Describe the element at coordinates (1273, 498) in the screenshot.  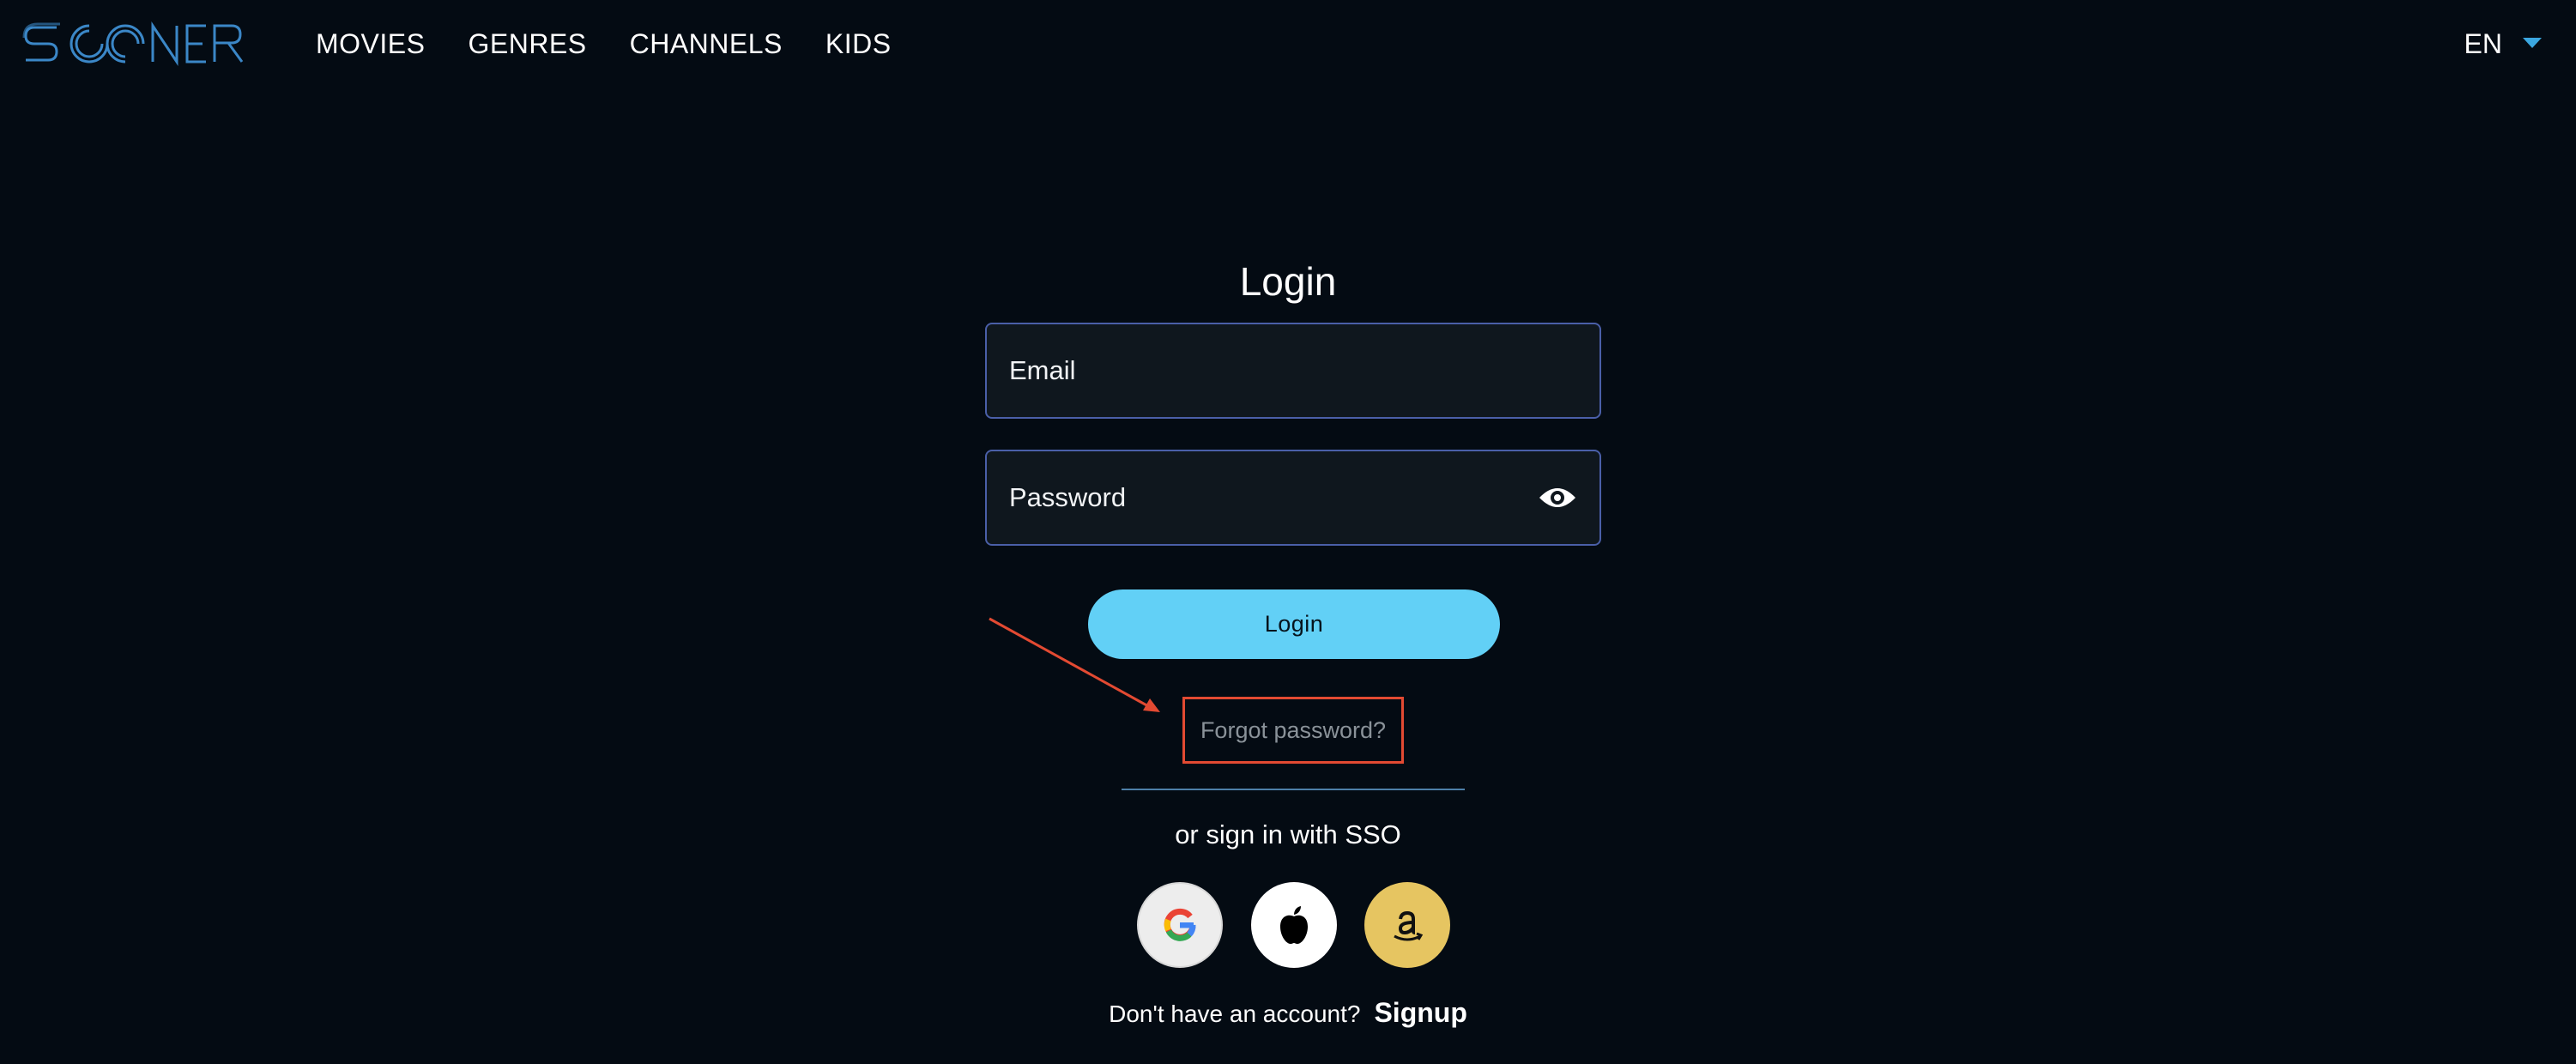
I see `password-input` at that location.